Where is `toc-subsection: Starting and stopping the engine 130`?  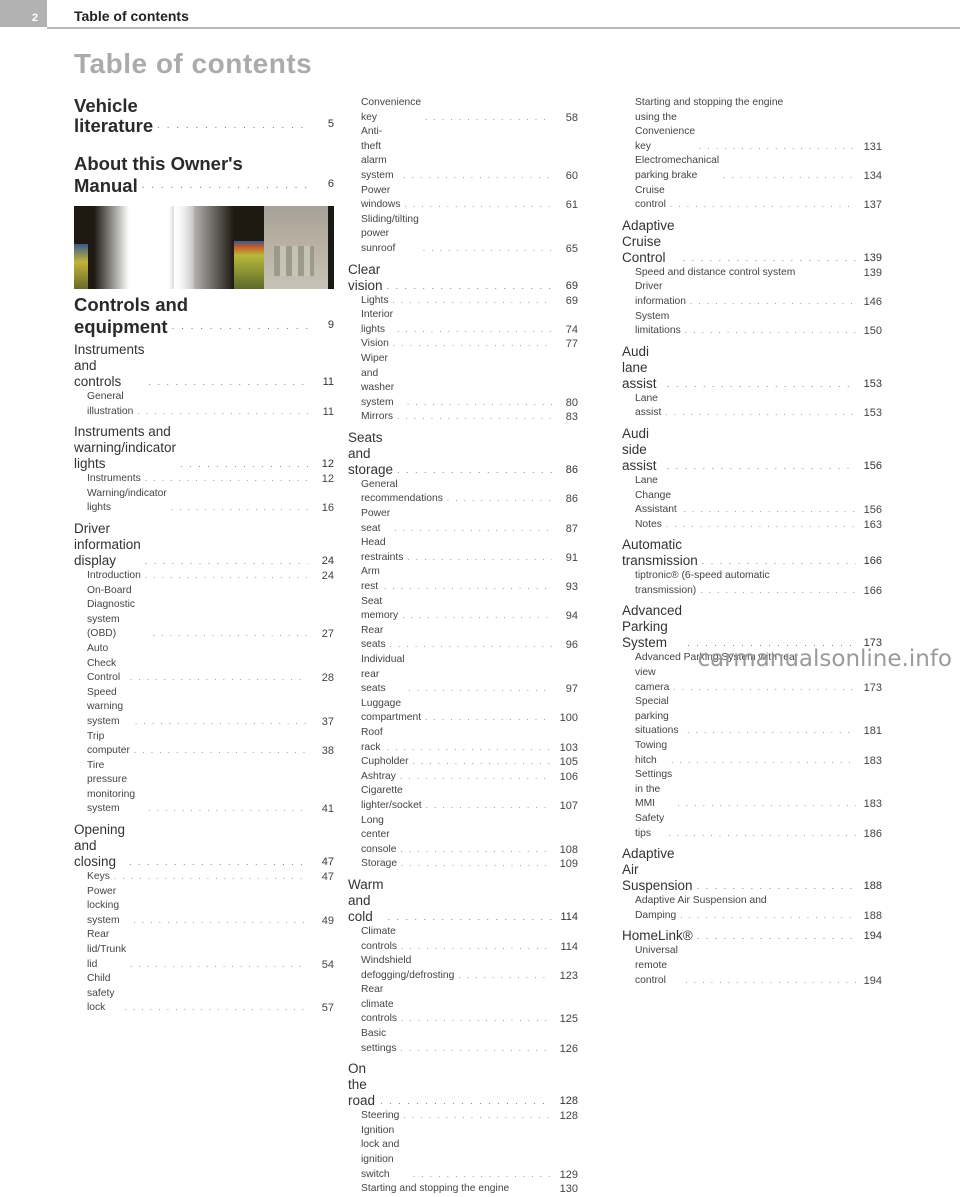
toc-subsection: Starting and stopping the engine 130 is located at coordinates (463, 1189).